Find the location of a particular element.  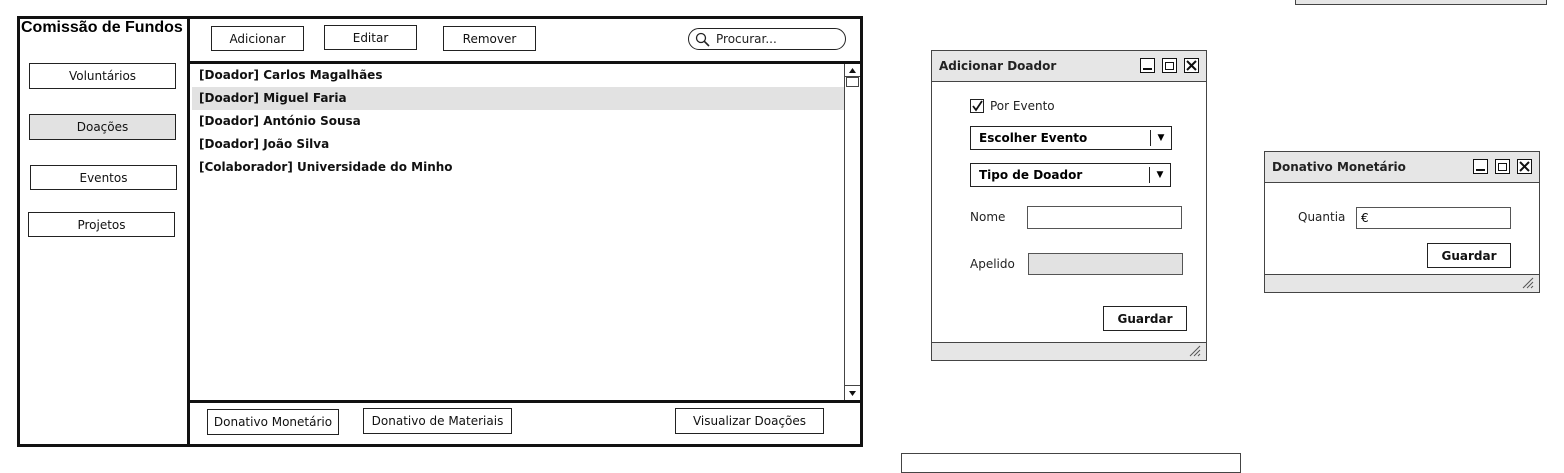

donor-type-value: Tipo de Doador is located at coordinates (1031, 175).